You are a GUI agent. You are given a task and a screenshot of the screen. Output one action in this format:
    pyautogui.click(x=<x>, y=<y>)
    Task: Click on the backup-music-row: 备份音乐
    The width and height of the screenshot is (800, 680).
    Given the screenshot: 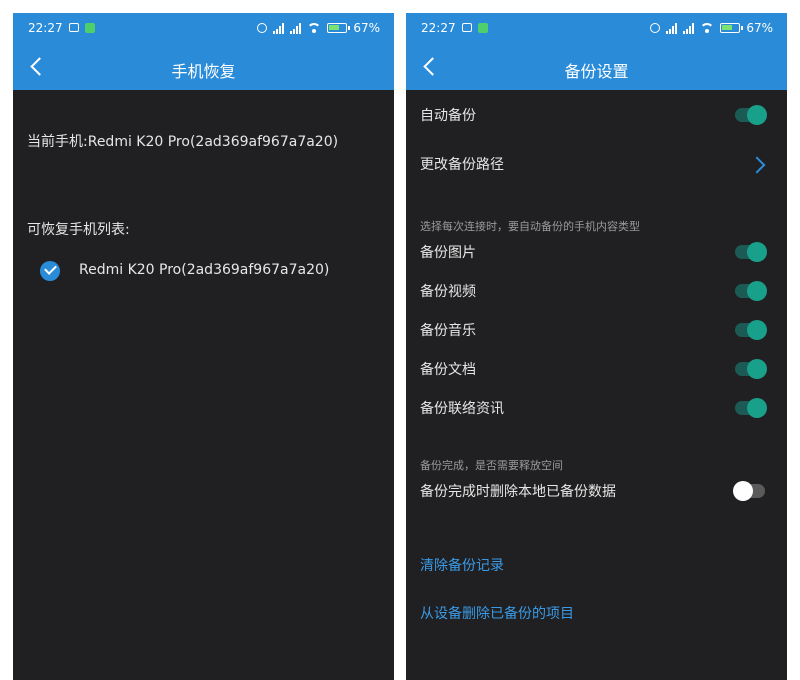 What is the action you would take?
    pyautogui.click(x=596, y=330)
    